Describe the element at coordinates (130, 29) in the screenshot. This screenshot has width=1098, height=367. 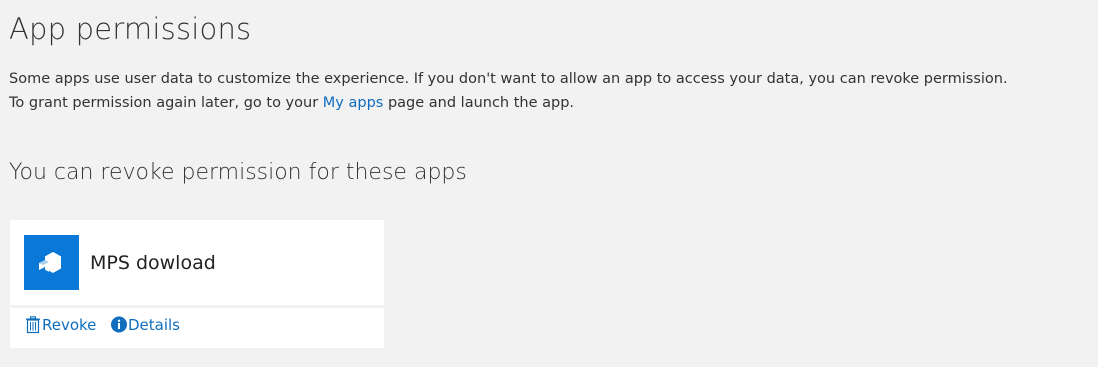
I see `page-title: App permissions` at that location.